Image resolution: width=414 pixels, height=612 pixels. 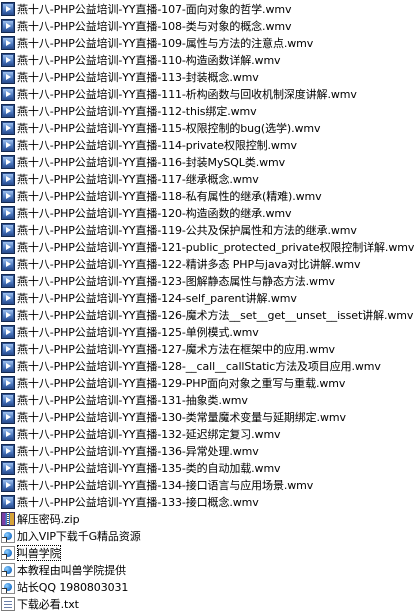 I want to click on file-item: 燕十八-PHP公益培训-YY直播-112-this绑定.wmv, so click(x=207, y=110).